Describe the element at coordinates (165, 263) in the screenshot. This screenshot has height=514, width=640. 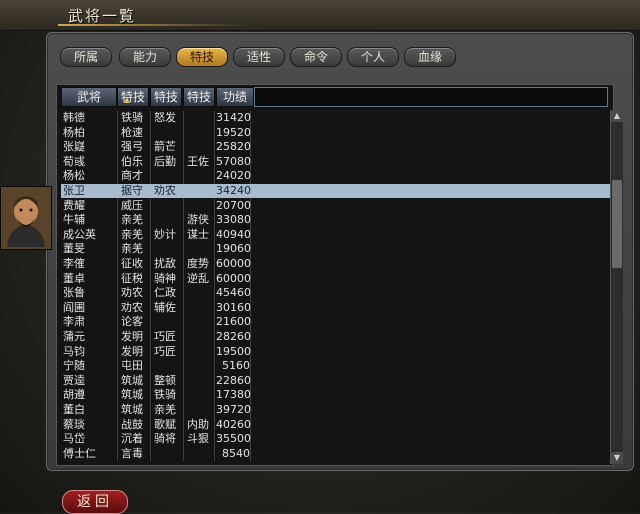
I see `cell-s2: 扰敌` at that location.